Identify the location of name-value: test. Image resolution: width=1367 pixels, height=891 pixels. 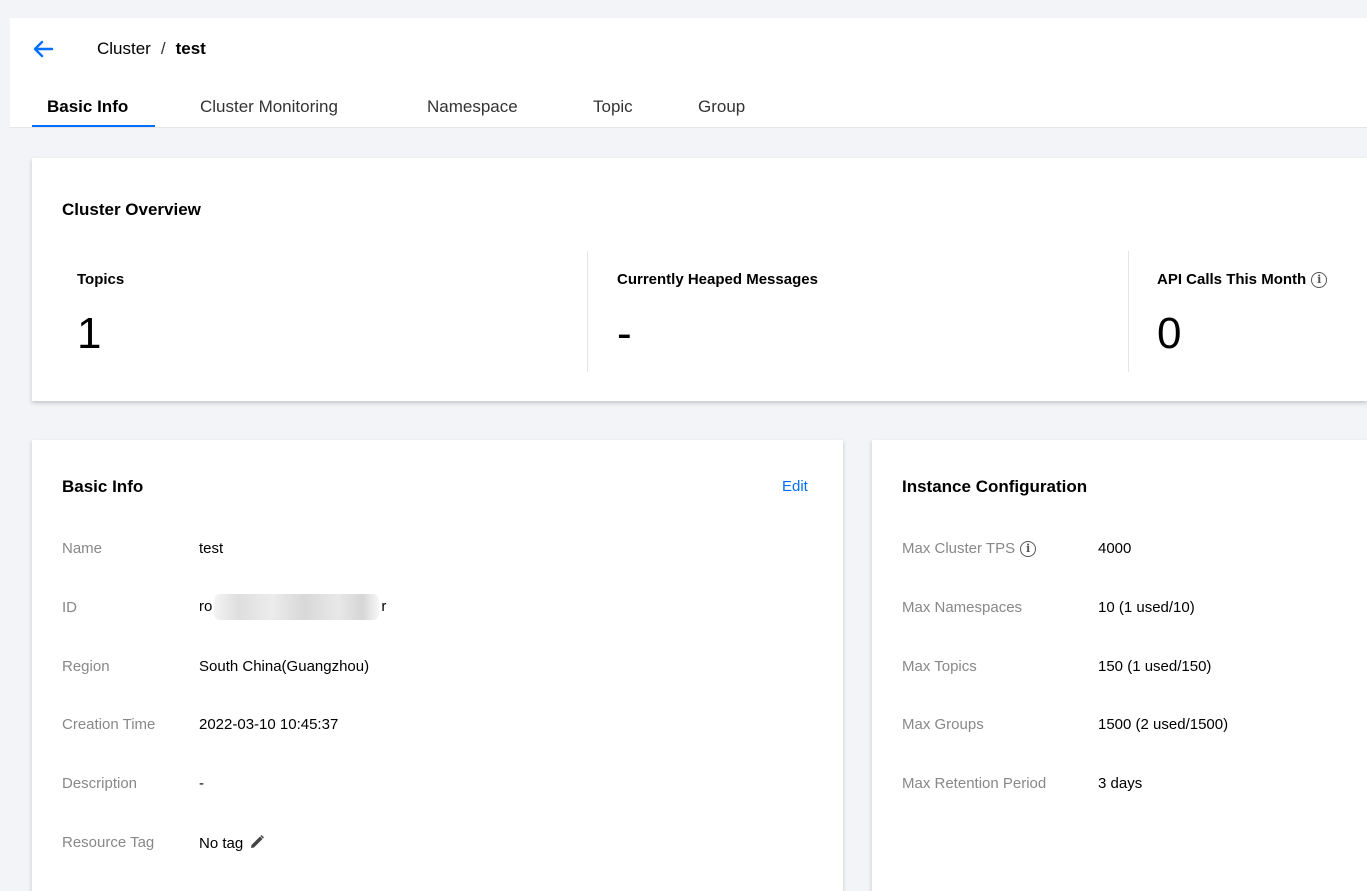
(211, 548).